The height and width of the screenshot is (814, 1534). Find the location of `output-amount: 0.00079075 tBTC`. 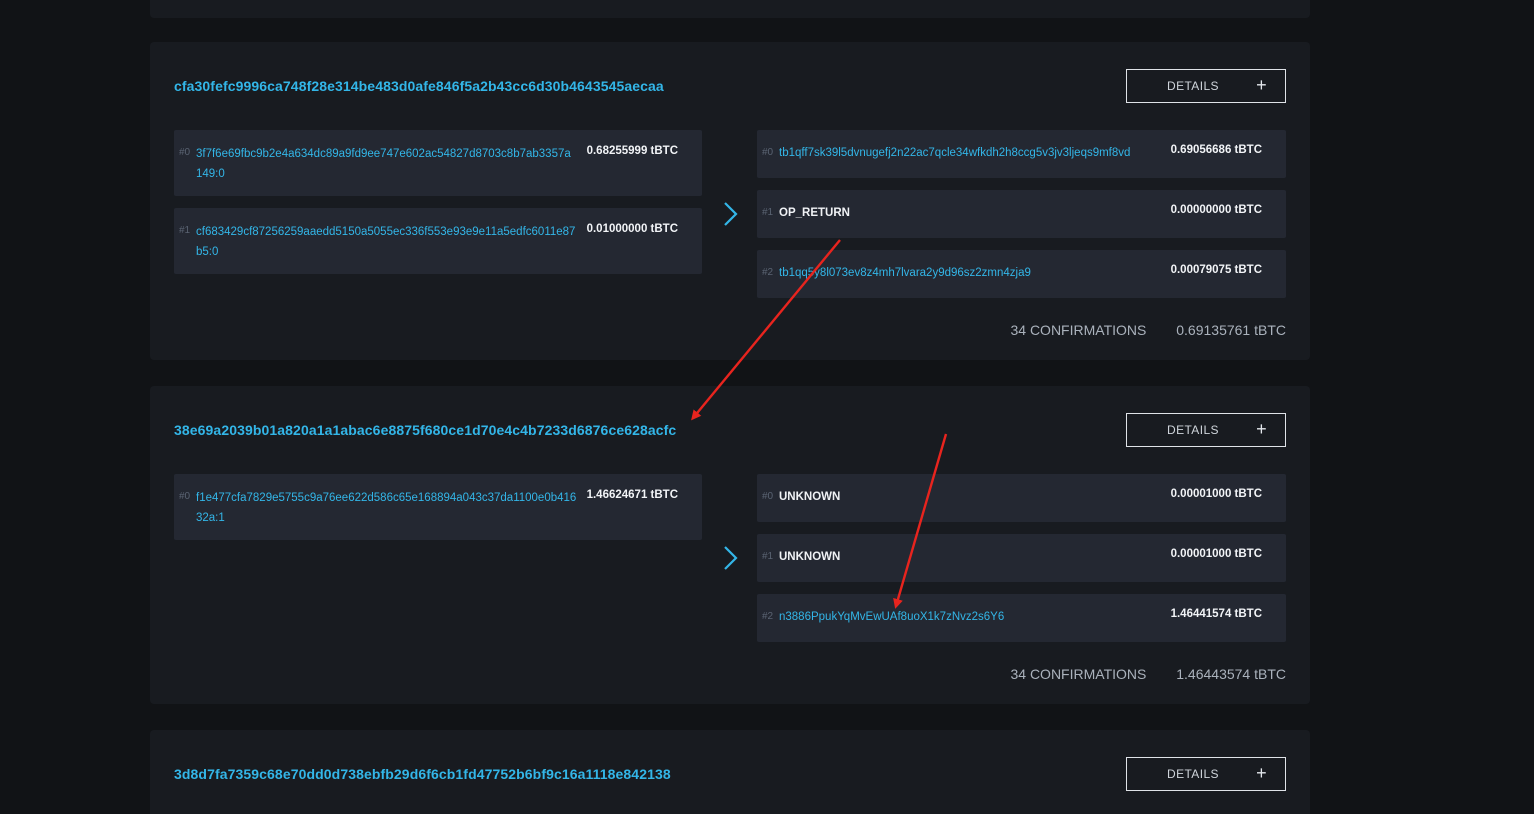

output-amount: 0.00079075 tBTC is located at coordinates (1216, 270).